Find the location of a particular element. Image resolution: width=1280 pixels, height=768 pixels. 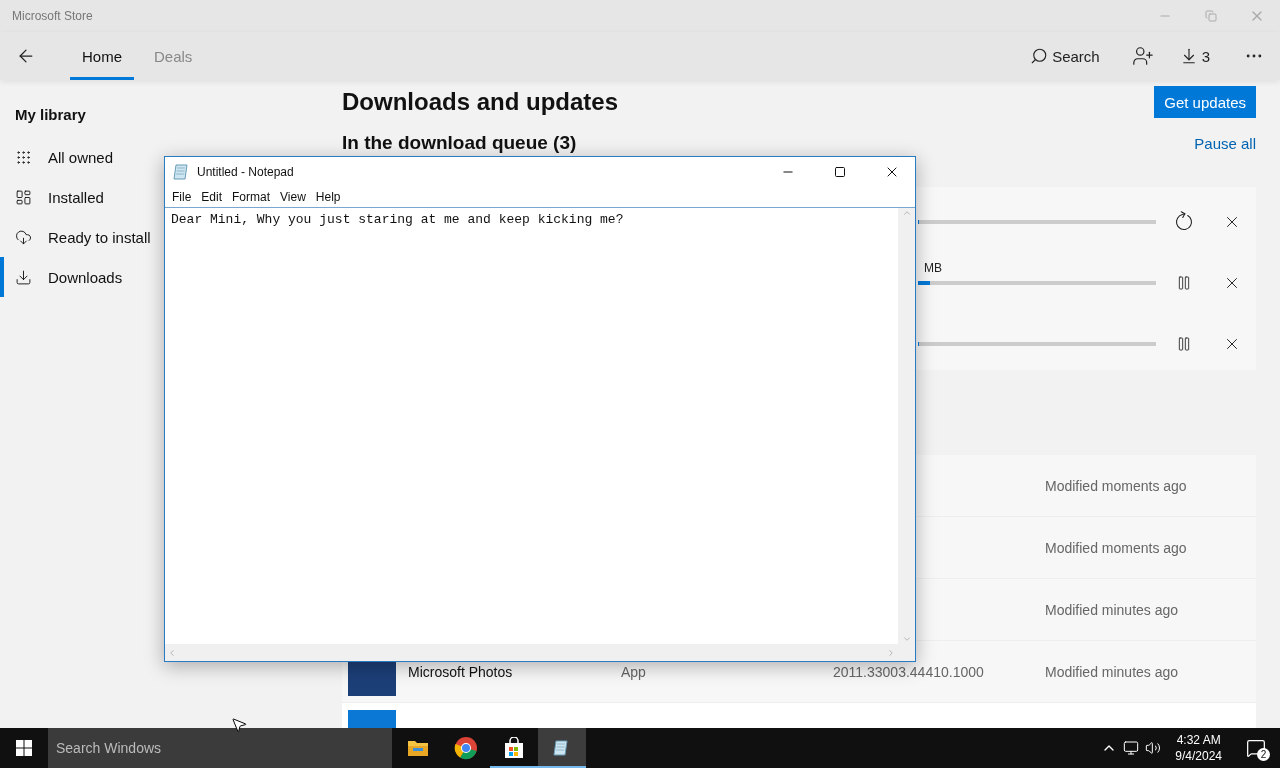

menu-item: Format is located at coordinates (251, 197).